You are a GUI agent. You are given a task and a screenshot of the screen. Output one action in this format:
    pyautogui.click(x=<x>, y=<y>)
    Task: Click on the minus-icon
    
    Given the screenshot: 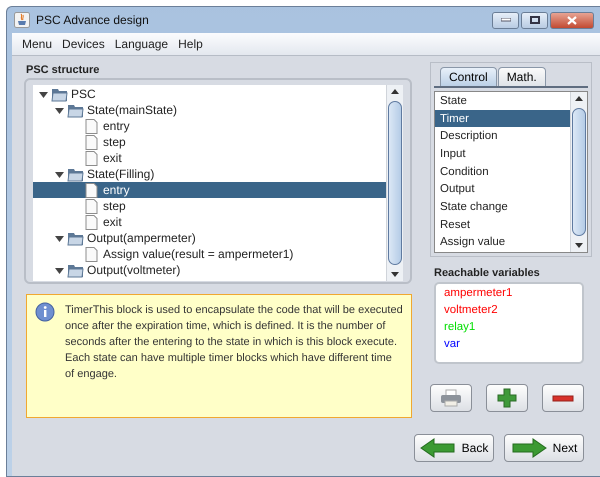 What is the action you would take?
    pyautogui.click(x=563, y=398)
    